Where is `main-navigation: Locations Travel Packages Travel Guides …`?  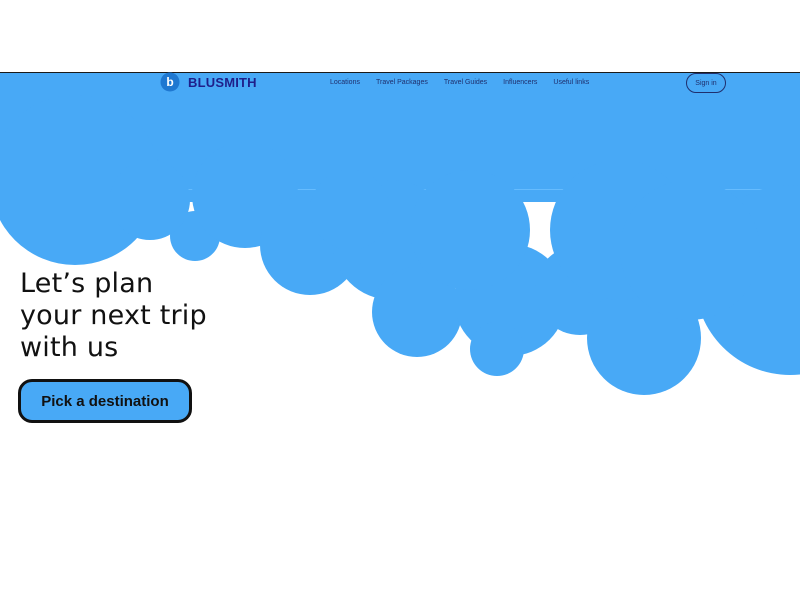
main-navigation: Locations Travel Packages Travel Guides … is located at coordinates (459, 82).